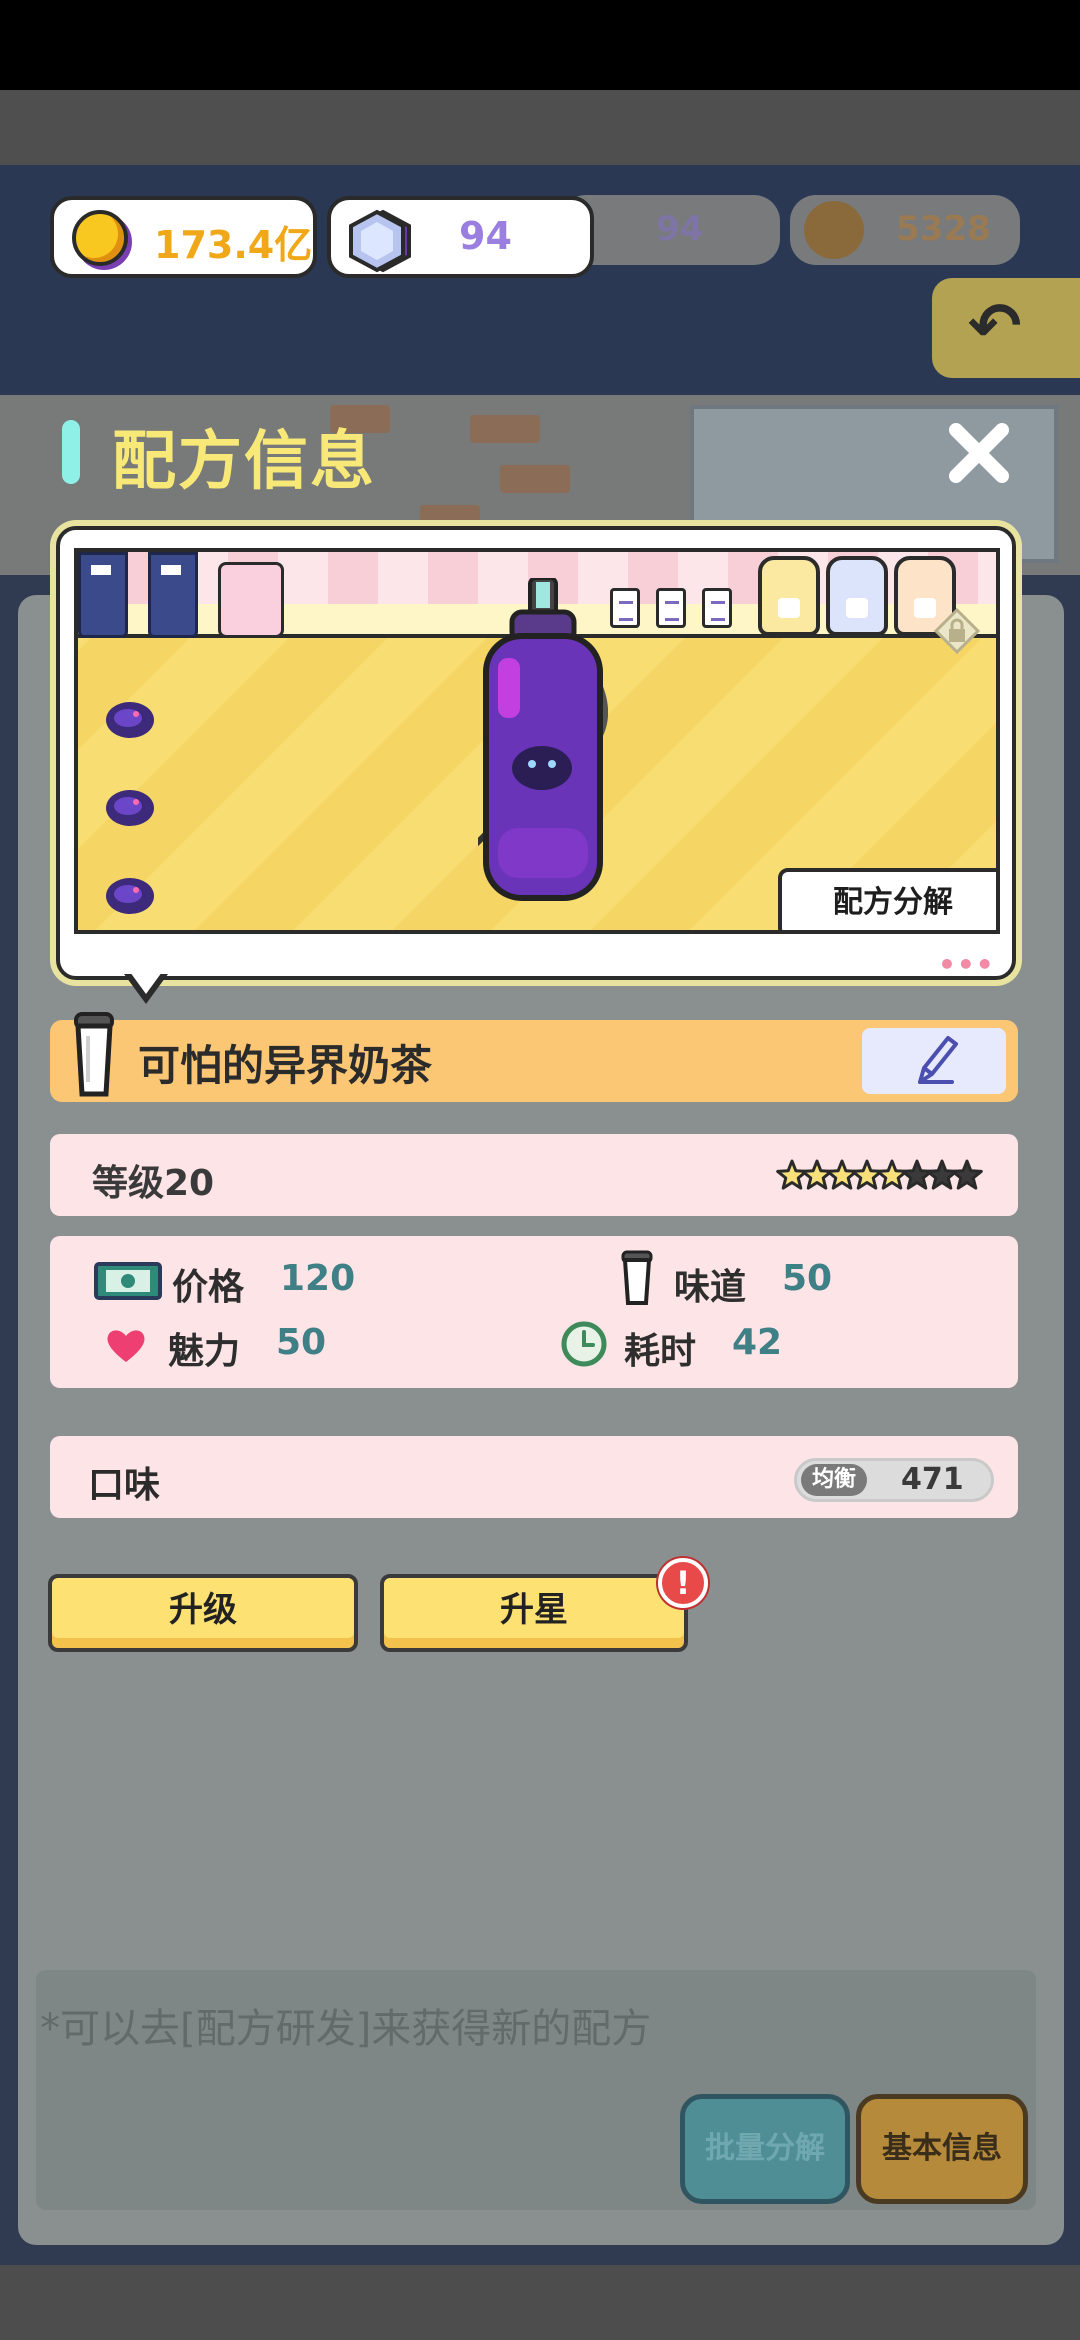 The width and height of the screenshot is (1080, 2340). What do you see at coordinates (146, 983) in the screenshot?
I see `preview-card-tail-inner` at bounding box center [146, 983].